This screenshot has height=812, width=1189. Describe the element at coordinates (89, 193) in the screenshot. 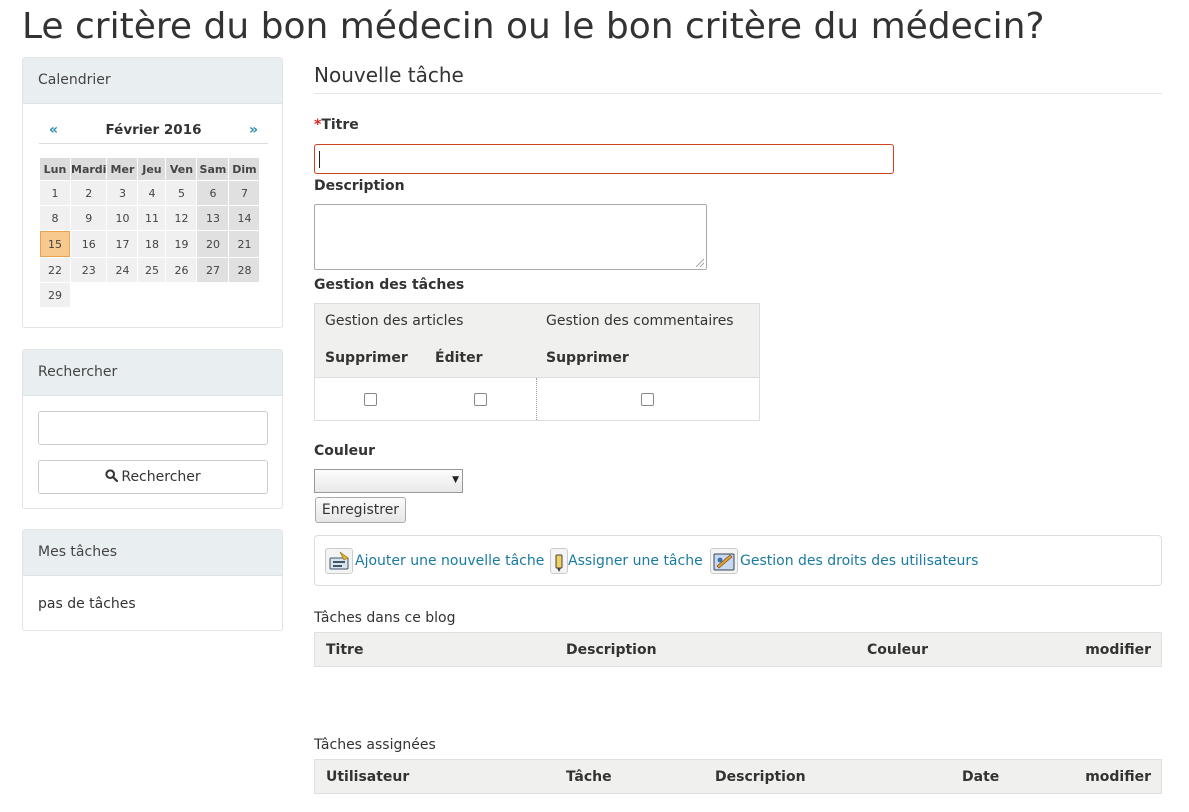

I see `calendar-day: 2` at that location.